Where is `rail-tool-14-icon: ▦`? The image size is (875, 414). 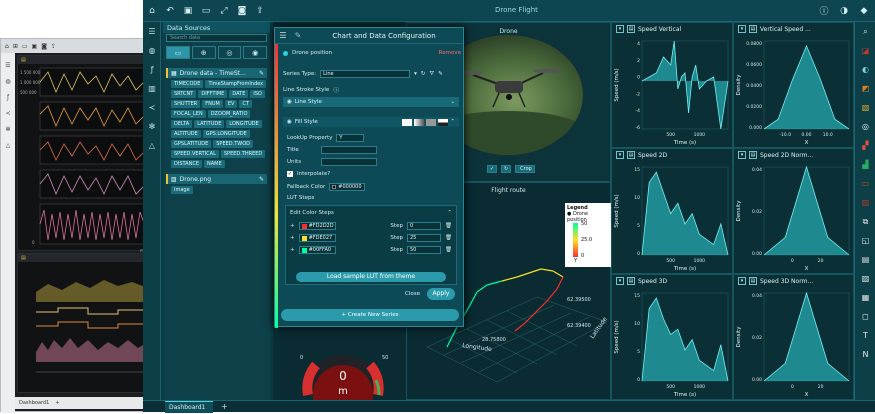 rail-tool-14-icon: ▦ is located at coordinates (865, 297).